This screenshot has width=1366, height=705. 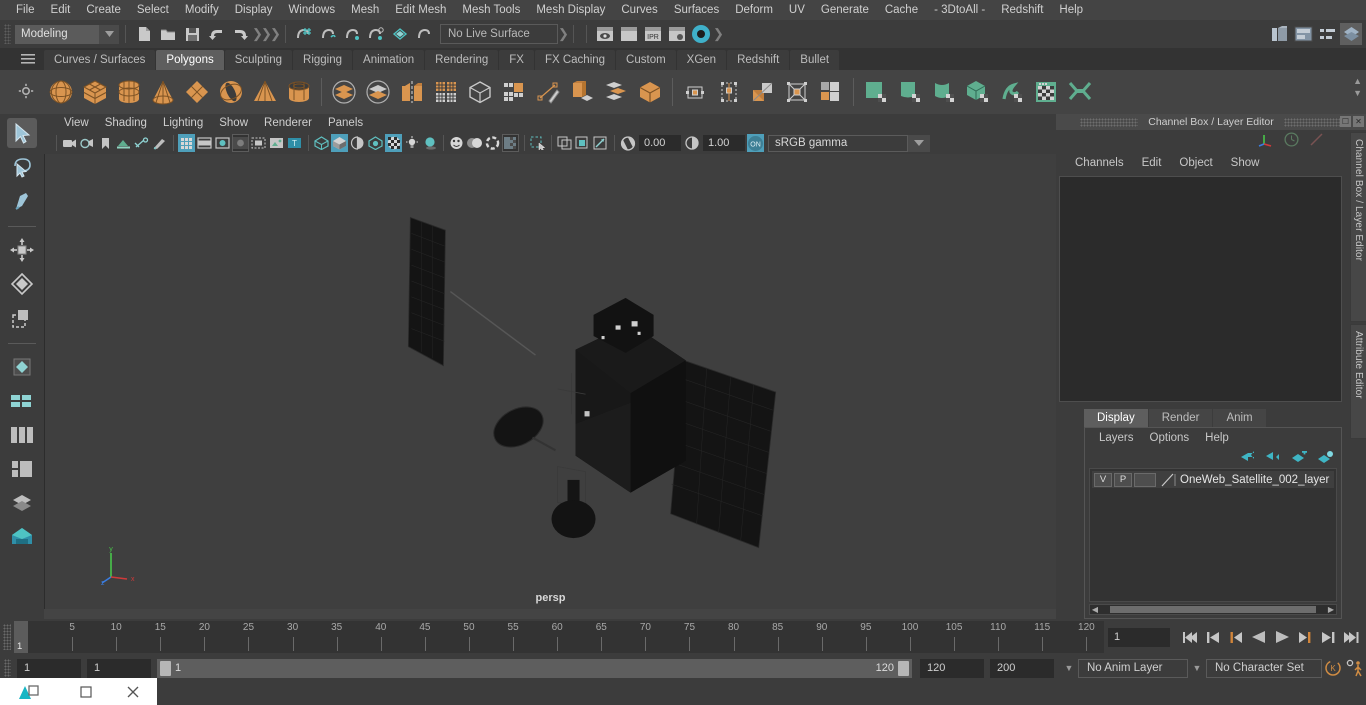 I want to click on go-to-end-icon, so click(x=1351, y=637).